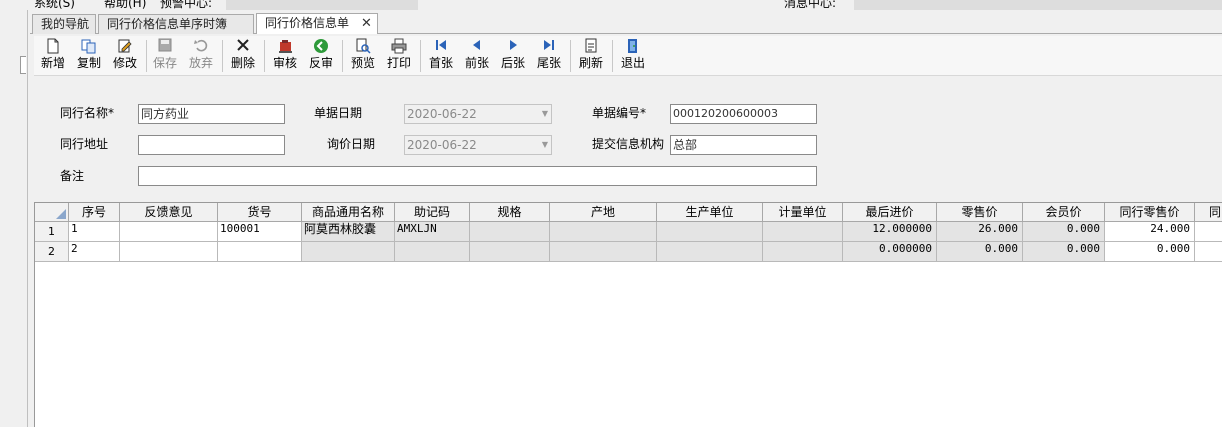 This screenshot has height=427, width=1222. I want to click on cell-mnemonic, so click(432, 252).